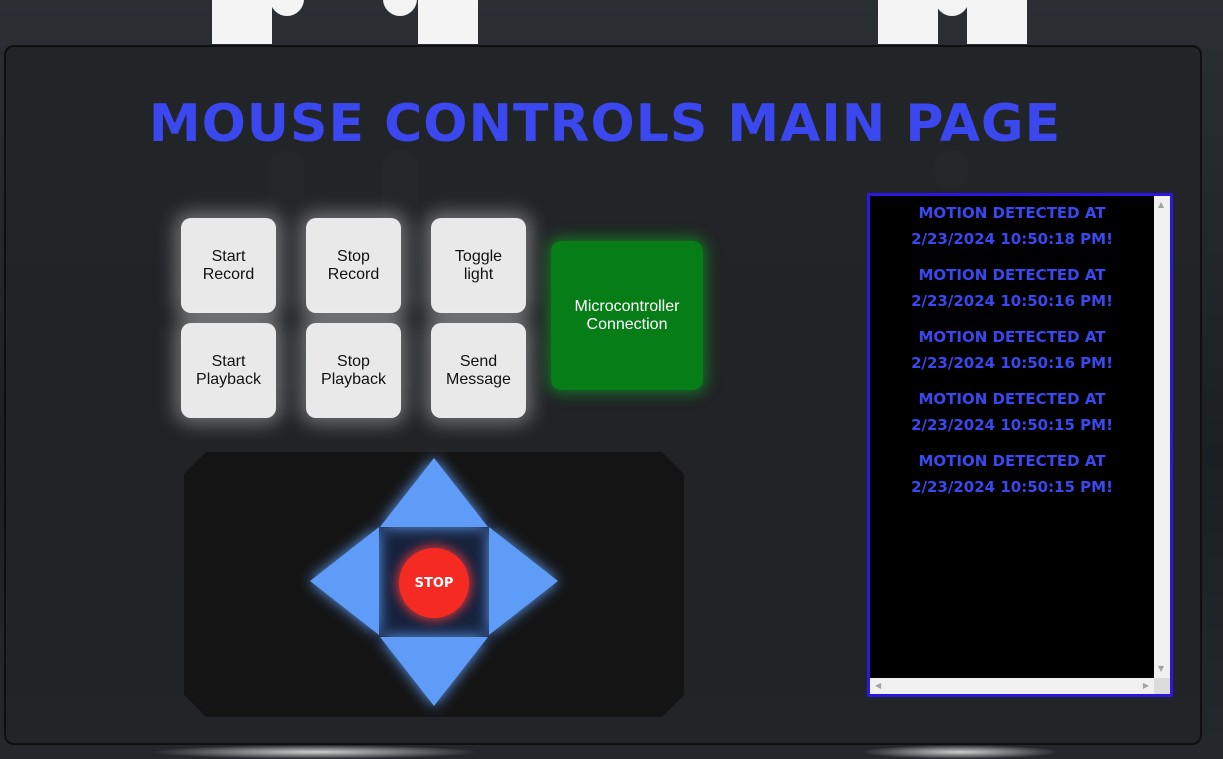 The image size is (1223, 759). I want to click on arrow-down-icon, so click(434, 671).